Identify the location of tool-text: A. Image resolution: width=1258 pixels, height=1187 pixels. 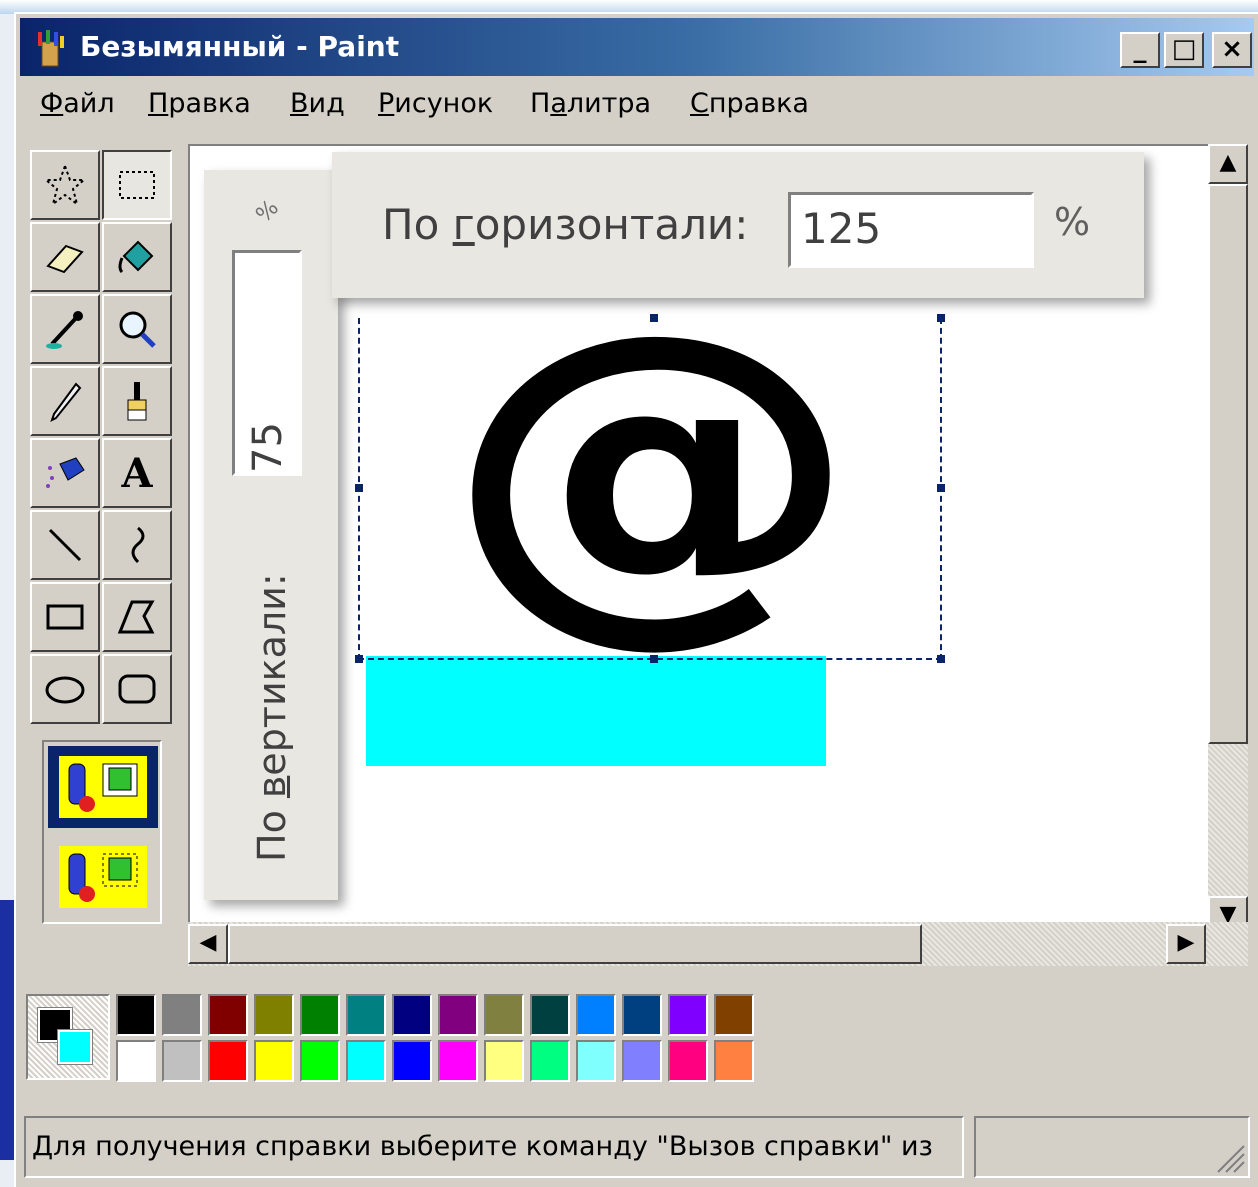
(137, 473).